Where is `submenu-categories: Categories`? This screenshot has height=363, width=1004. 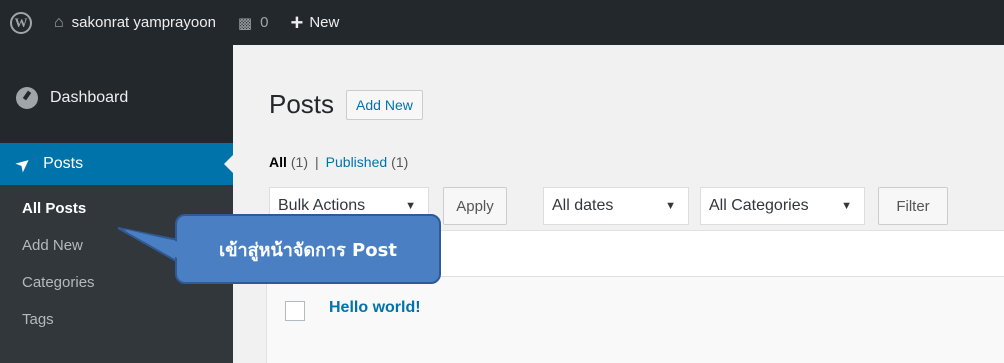
submenu-categories: Categories is located at coordinates (58, 282).